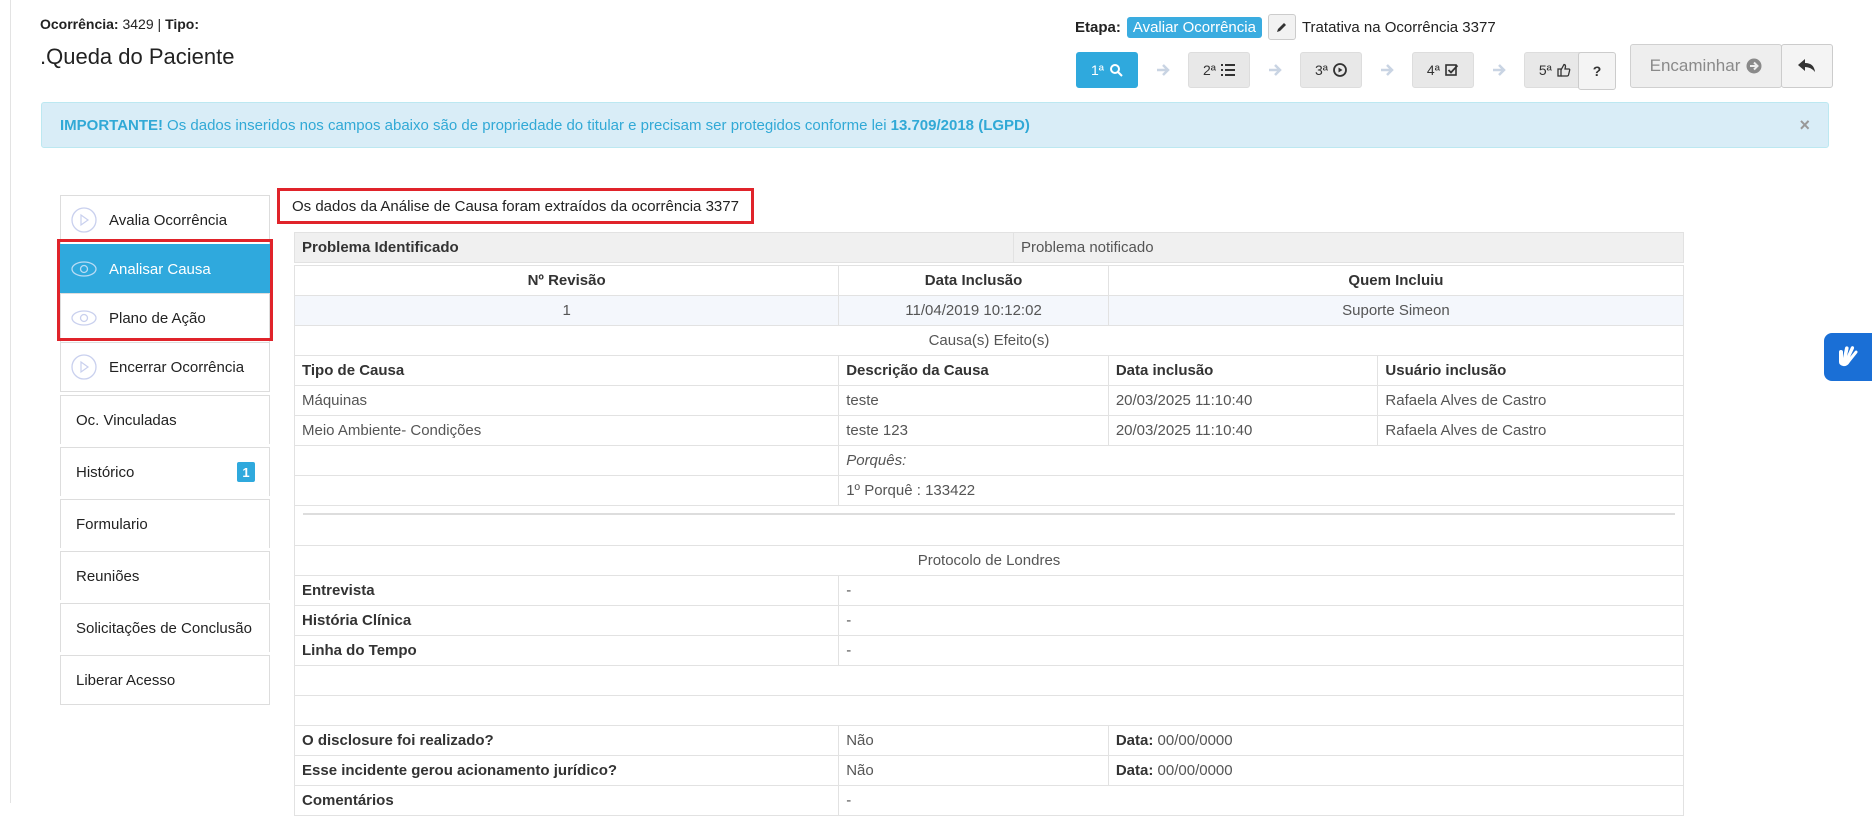 The height and width of the screenshot is (816, 1872). Describe the element at coordinates (1194, 27) in the screenshot. I see `etapa-badge: Avaliar Ocorrência` at that location.